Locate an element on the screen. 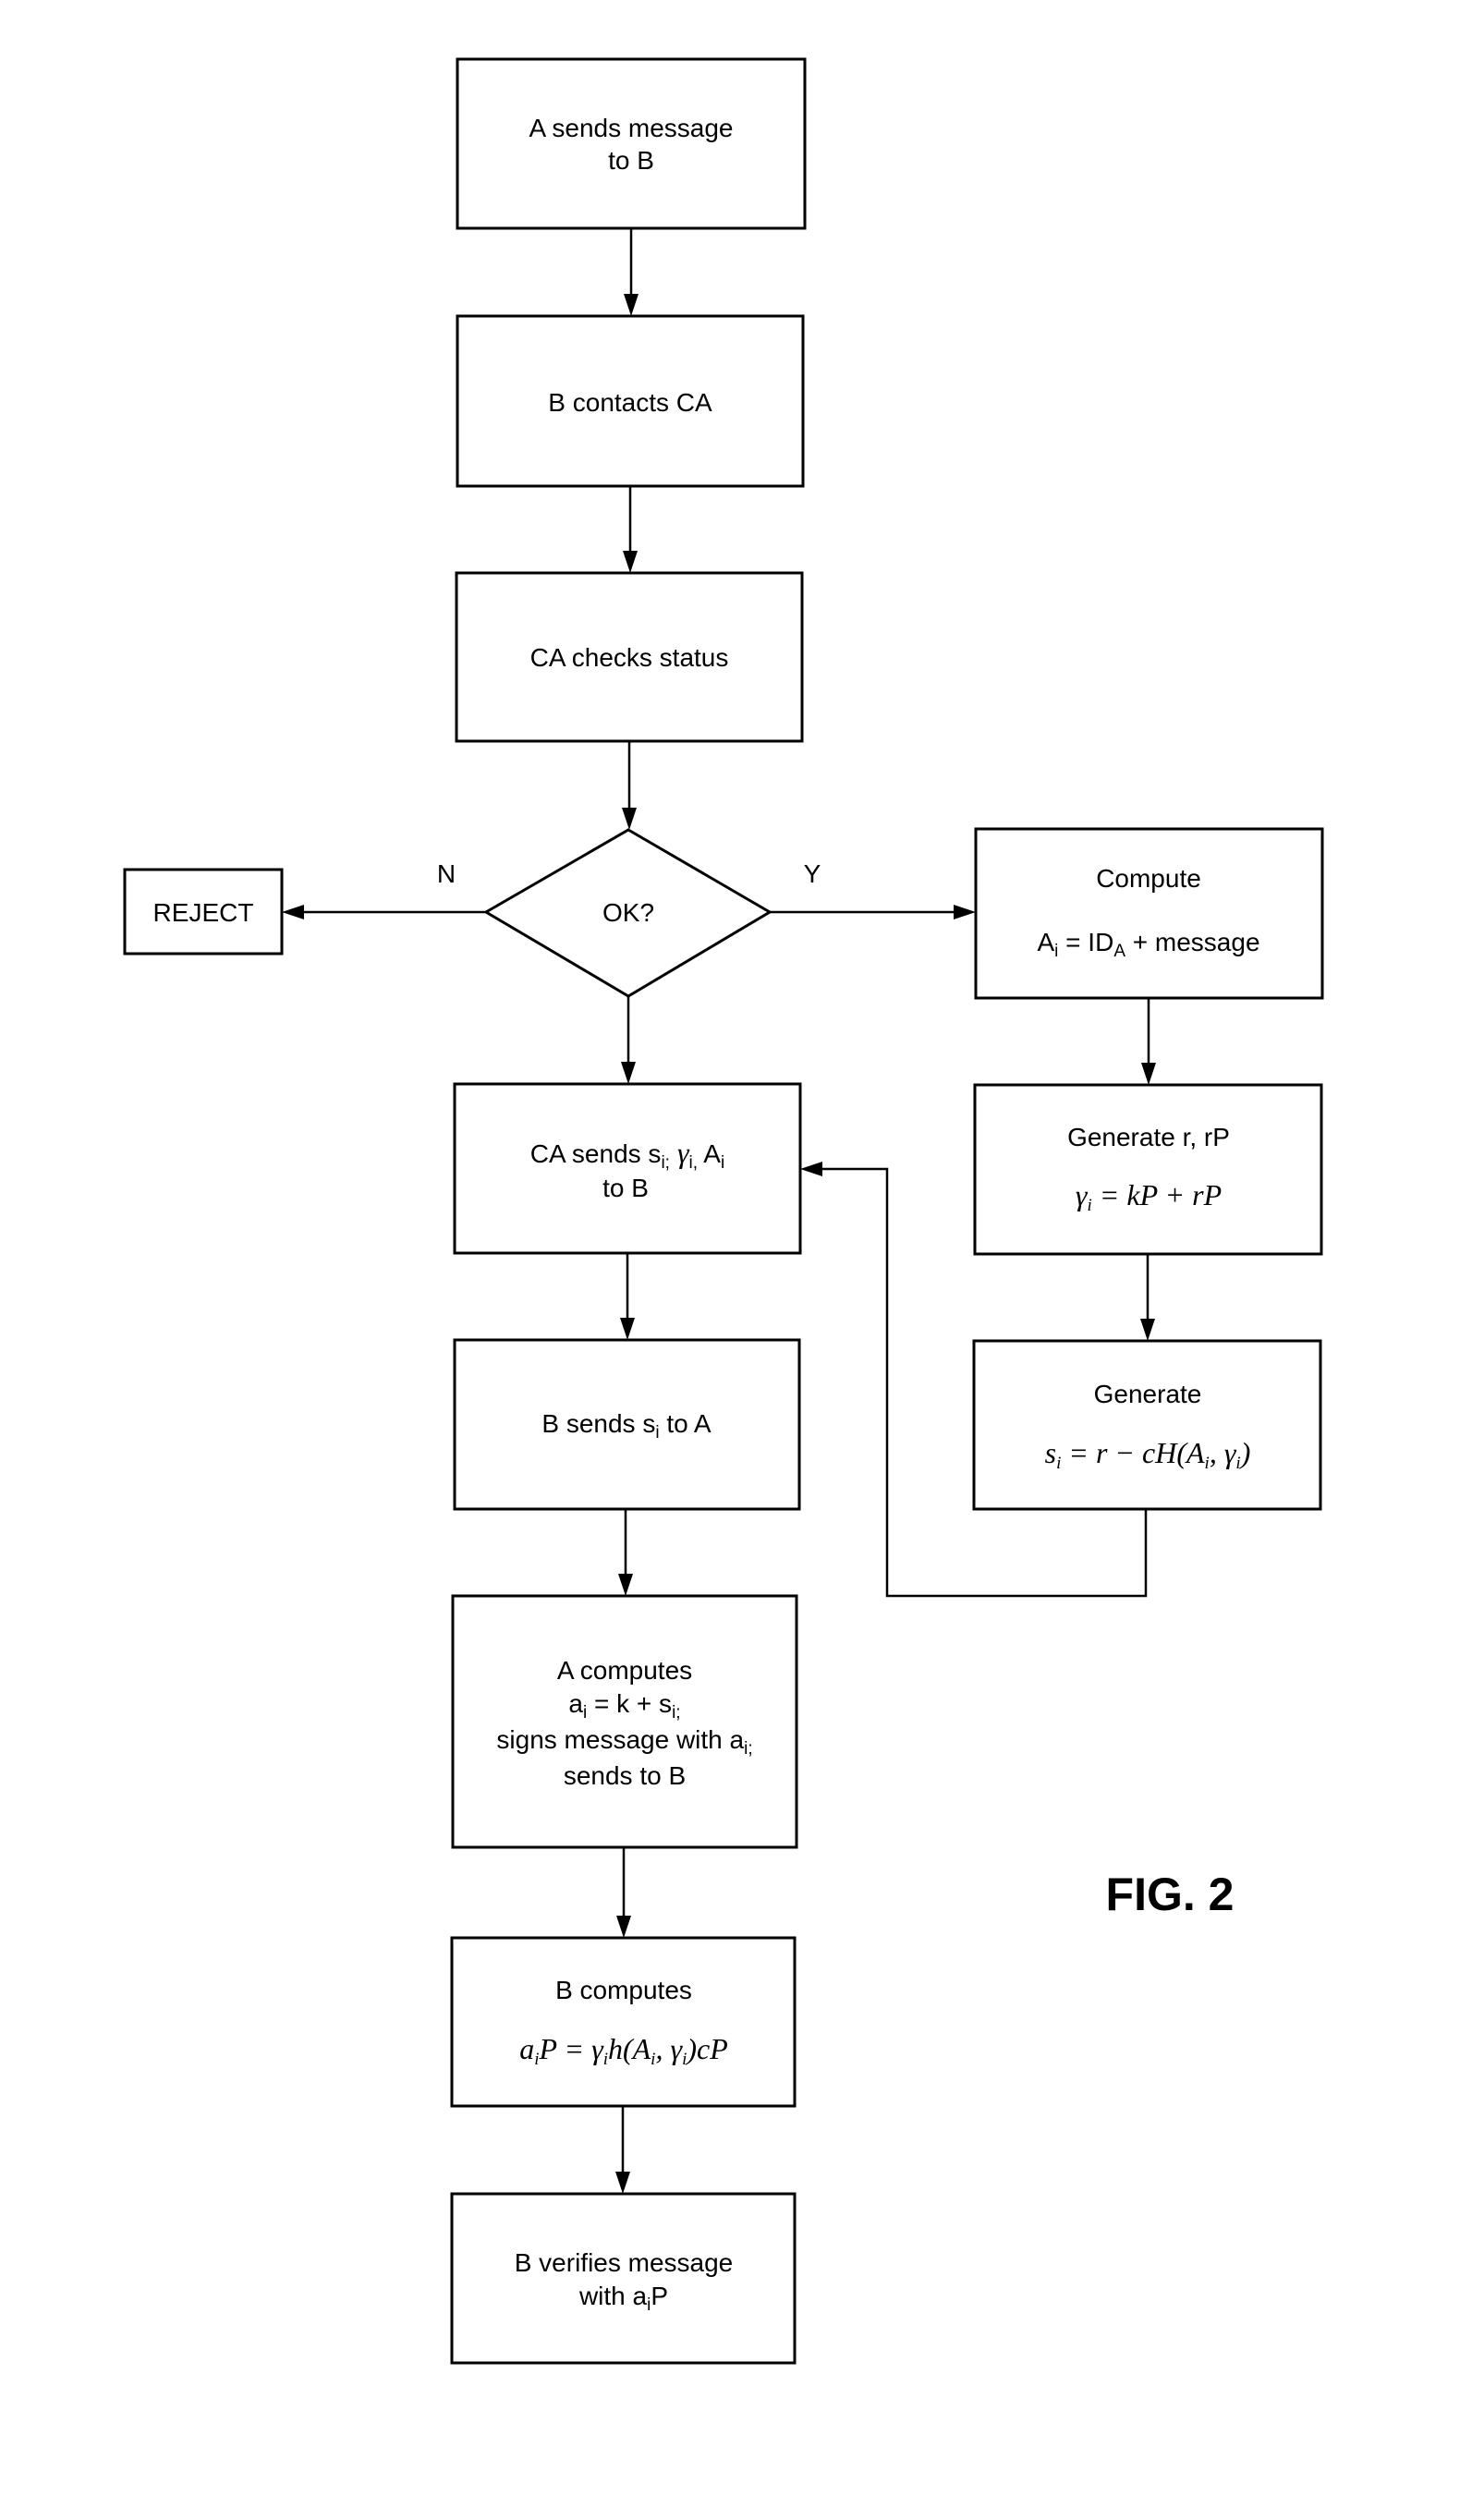 The width and height of the screenshot is (1484, 2520). node-generate-r is located at coordinates (1148, 1169).